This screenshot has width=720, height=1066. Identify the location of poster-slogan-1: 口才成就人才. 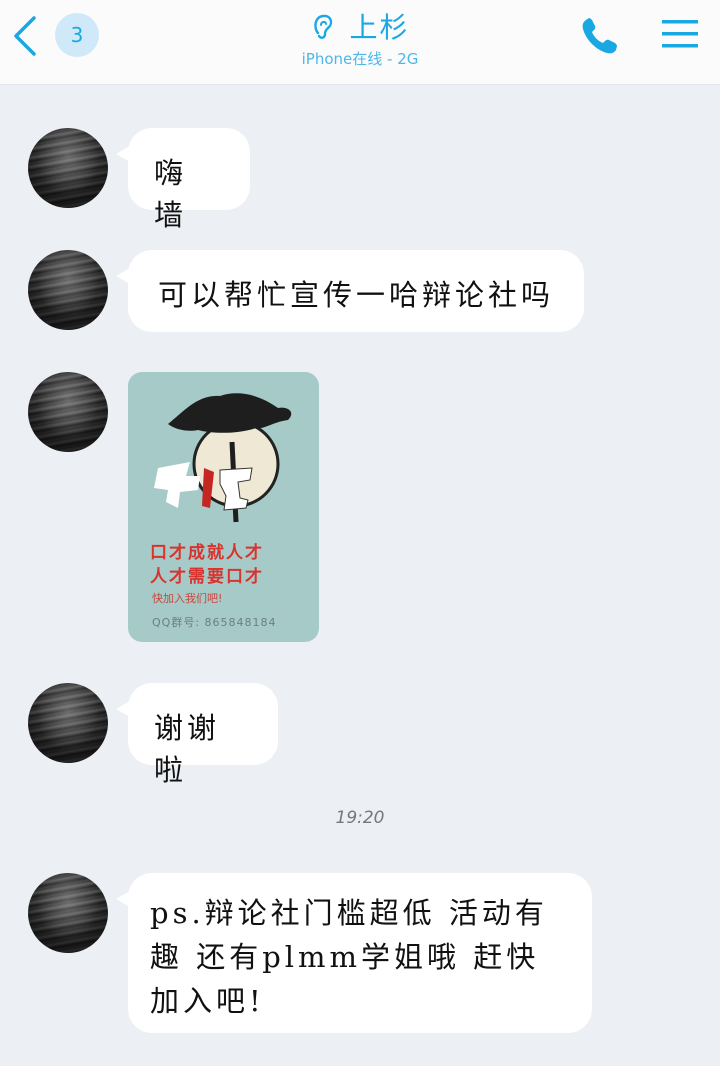
(207, 553).